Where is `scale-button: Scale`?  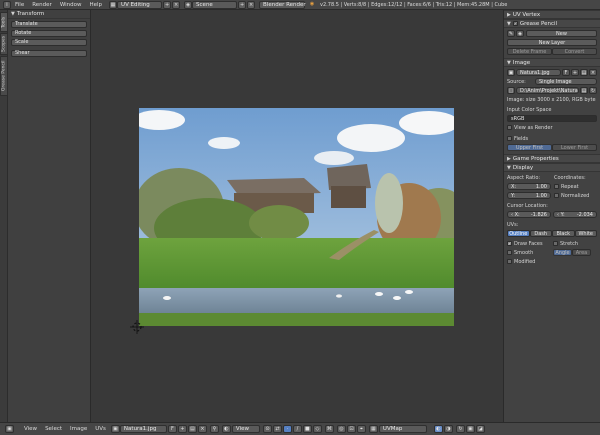 scale-button: Scale is located at coordinates (49, 42).